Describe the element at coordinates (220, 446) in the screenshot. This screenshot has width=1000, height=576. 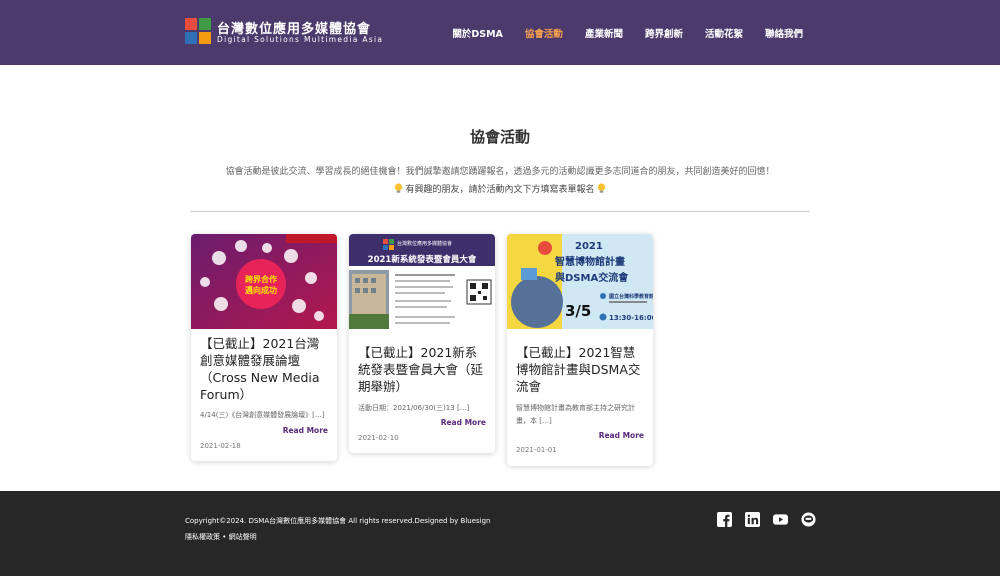
I see `event-card-date: 2021-02-18` at that location.